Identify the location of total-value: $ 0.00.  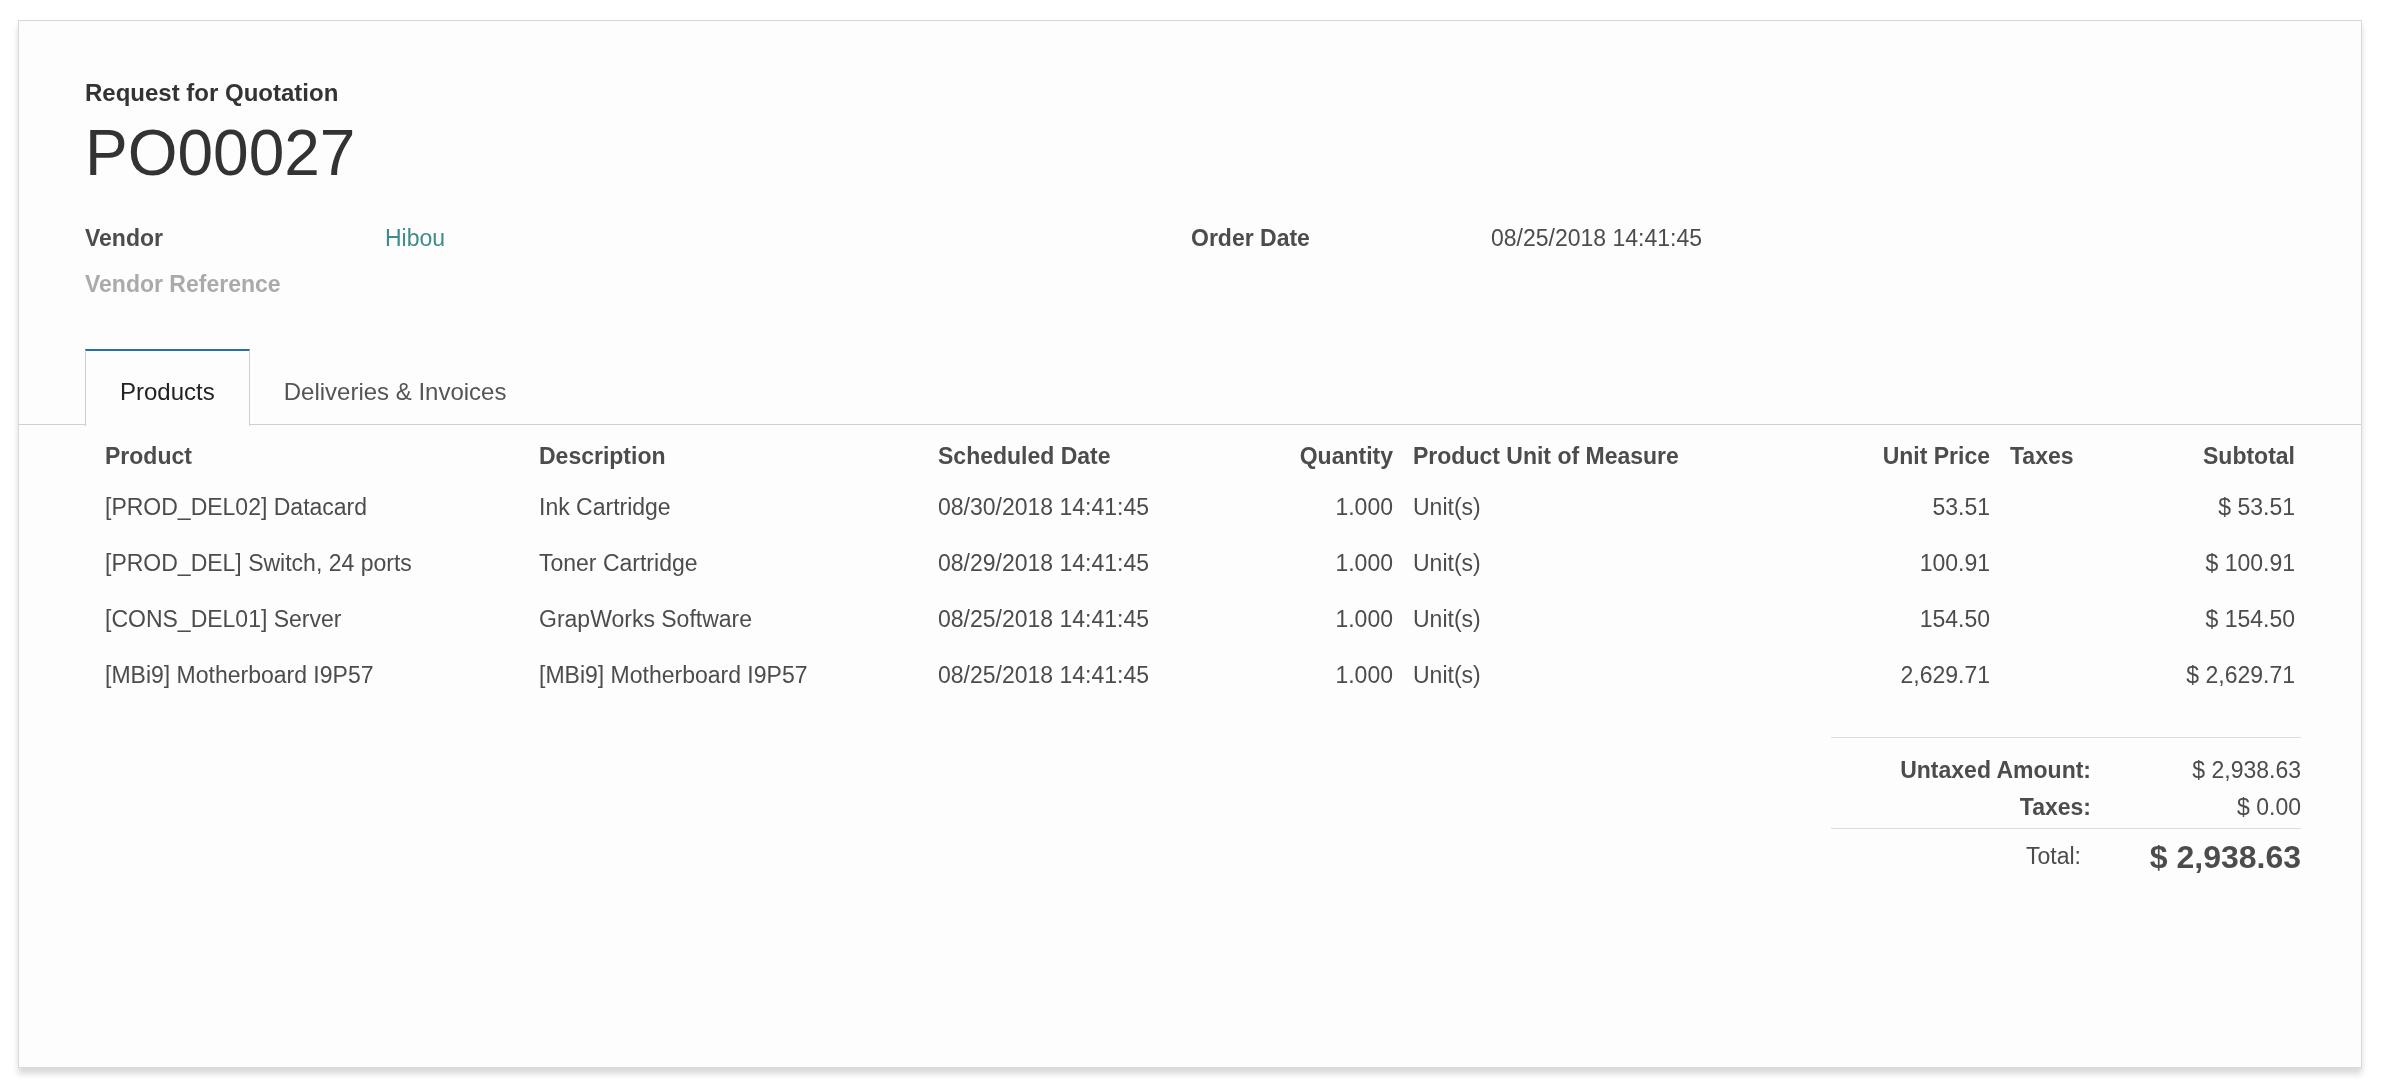
(2268, 807).